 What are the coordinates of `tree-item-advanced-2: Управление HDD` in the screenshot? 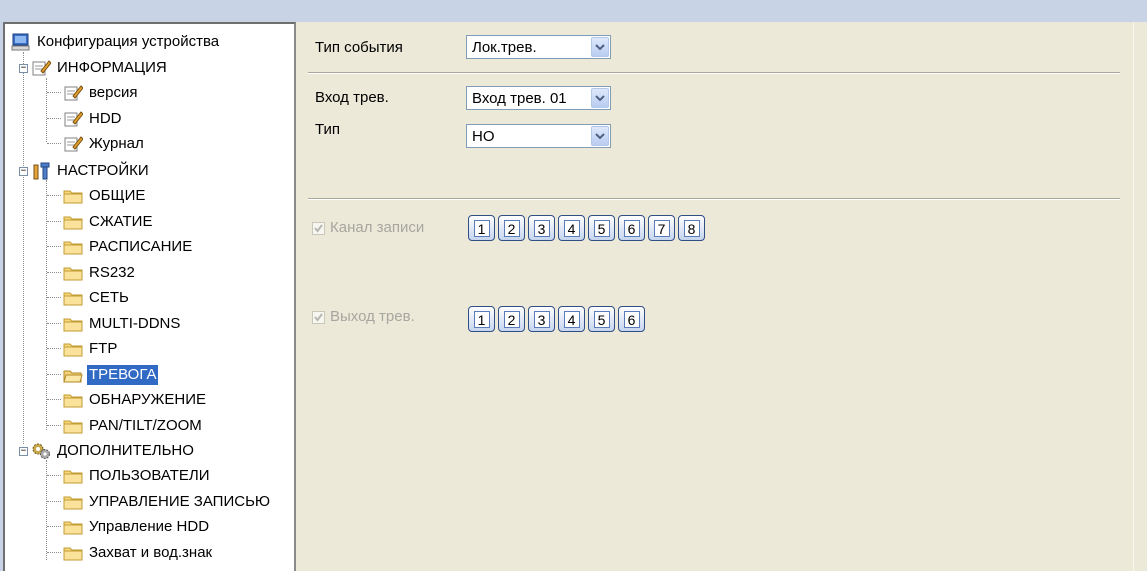 It's located at (137, 527).